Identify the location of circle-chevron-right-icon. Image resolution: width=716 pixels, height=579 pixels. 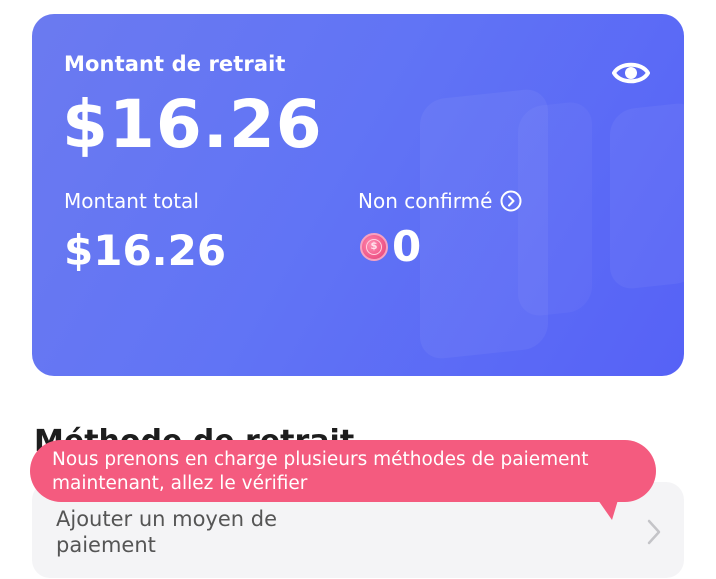
(511, 201).